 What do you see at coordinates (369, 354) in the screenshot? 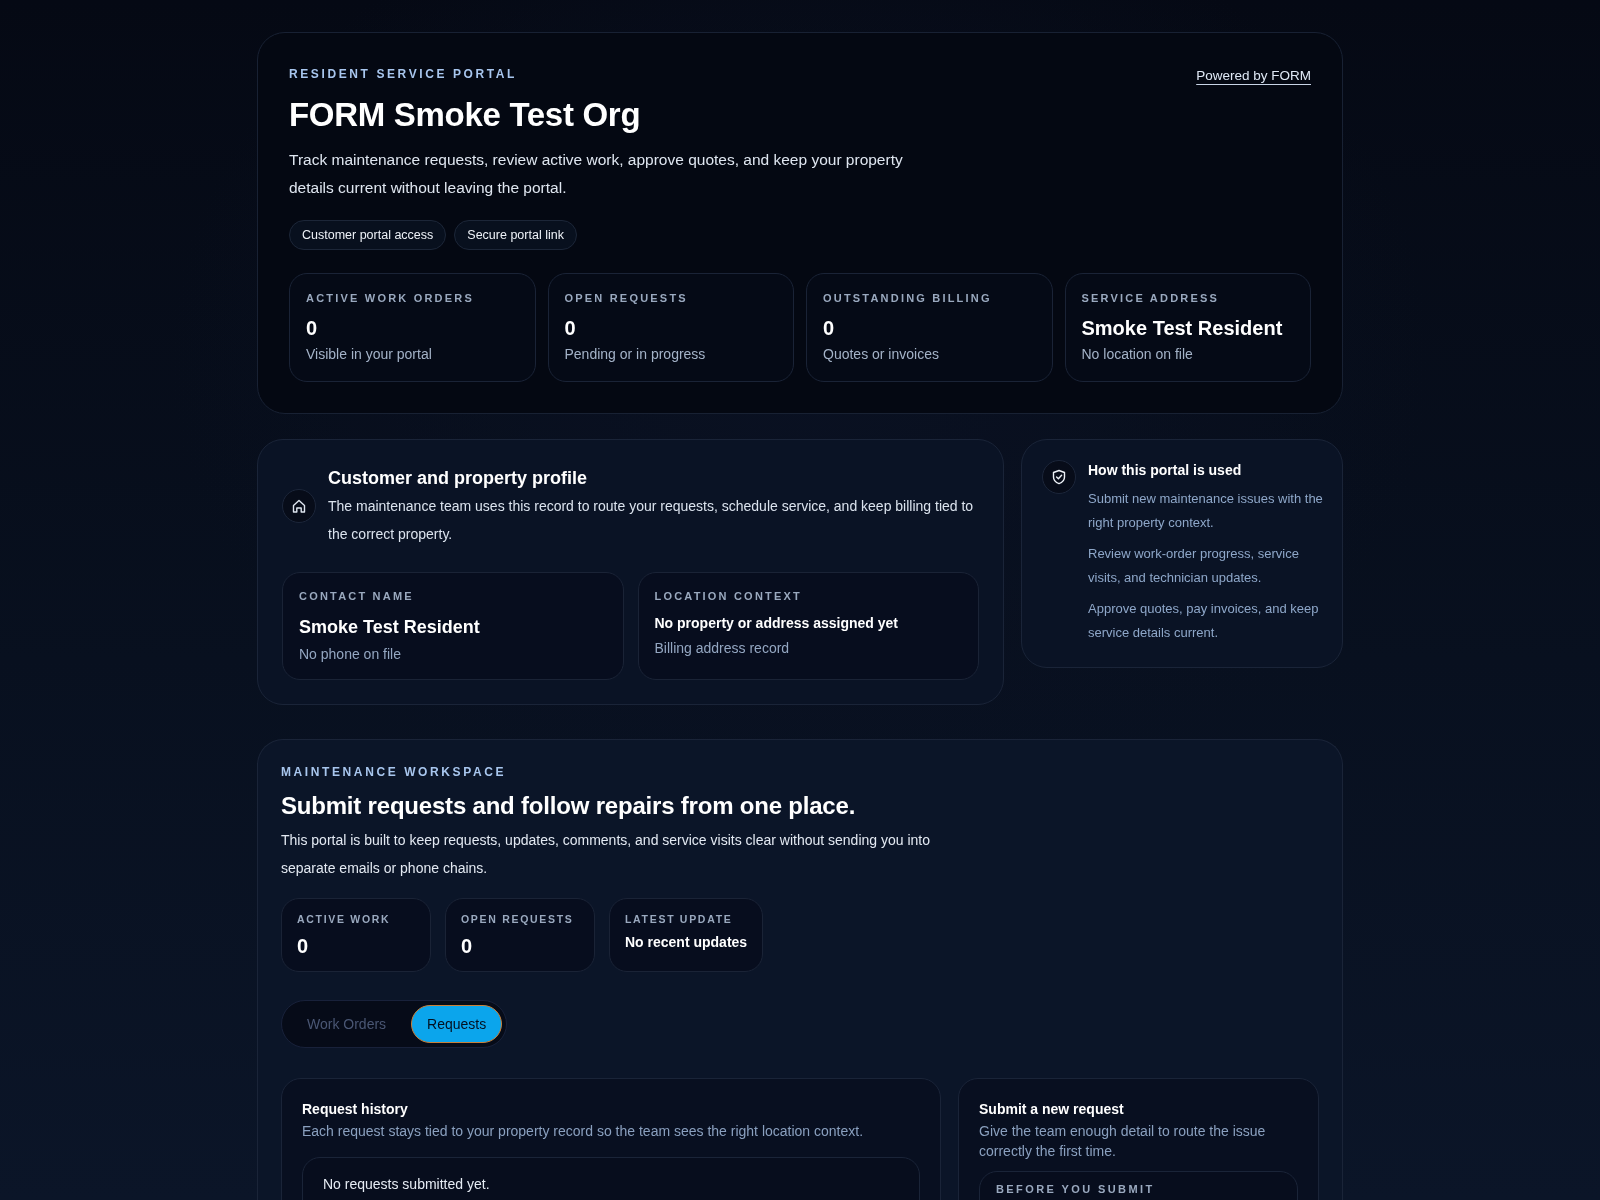
I see `stat-caption: Visible in your portal` at bounding box center [369, 354].